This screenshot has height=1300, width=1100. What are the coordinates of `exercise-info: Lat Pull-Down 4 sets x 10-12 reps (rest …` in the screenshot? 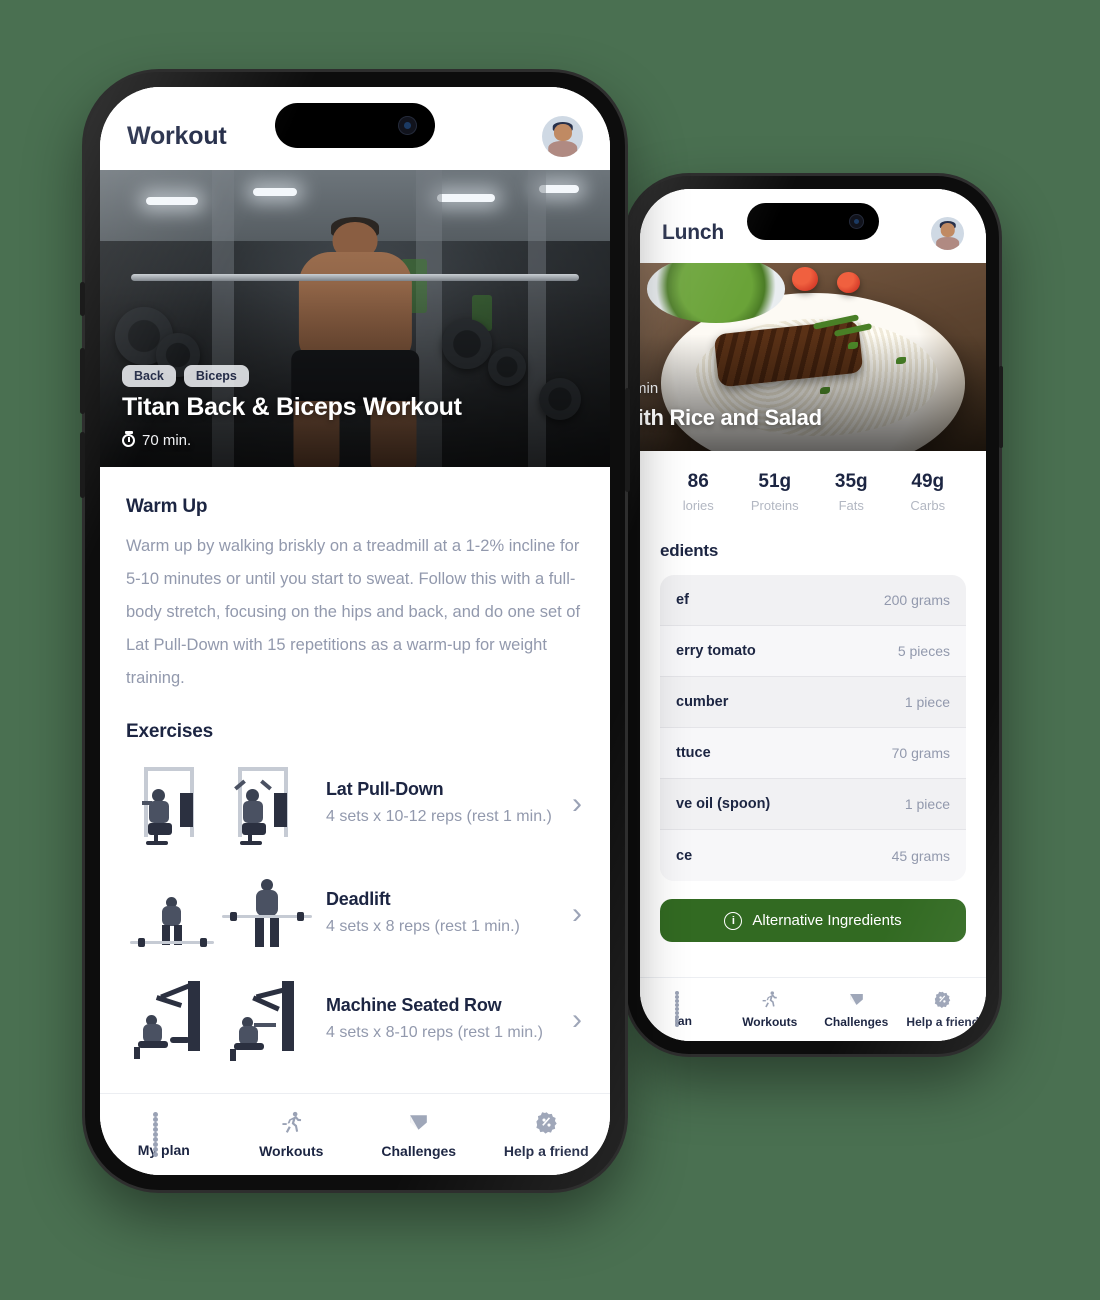 It's located at (440, 804).